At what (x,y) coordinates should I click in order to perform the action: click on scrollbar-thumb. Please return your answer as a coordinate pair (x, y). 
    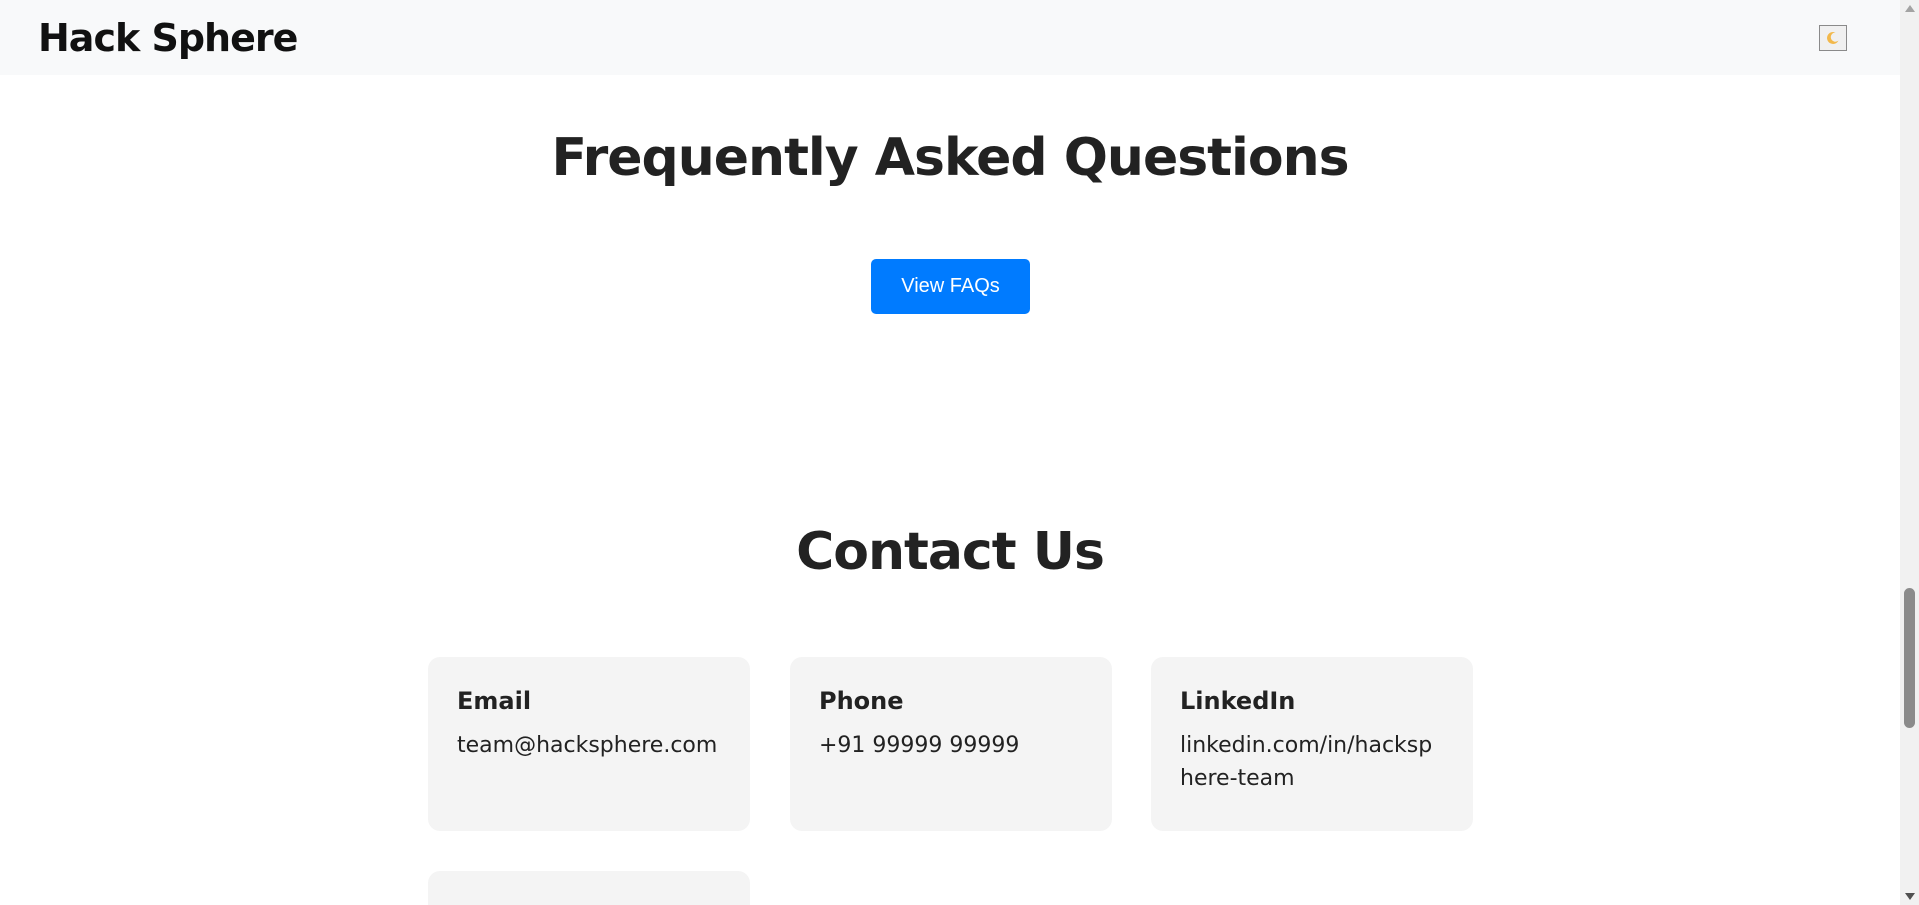
    Looking at the image, I should click on (1909, 658).